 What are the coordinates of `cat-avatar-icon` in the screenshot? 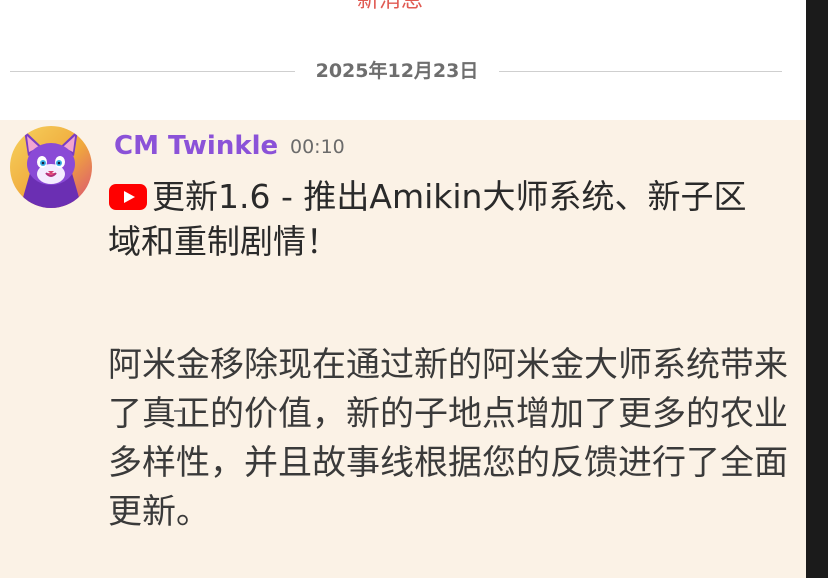 It's located at (51, 167).